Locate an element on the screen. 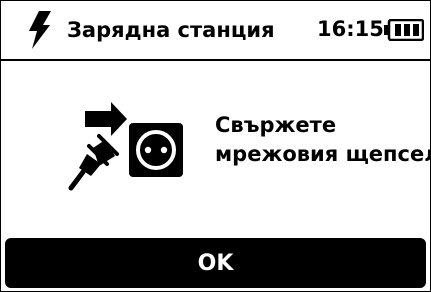  clock-time: 16:15 is located at coordinates (350, 29).